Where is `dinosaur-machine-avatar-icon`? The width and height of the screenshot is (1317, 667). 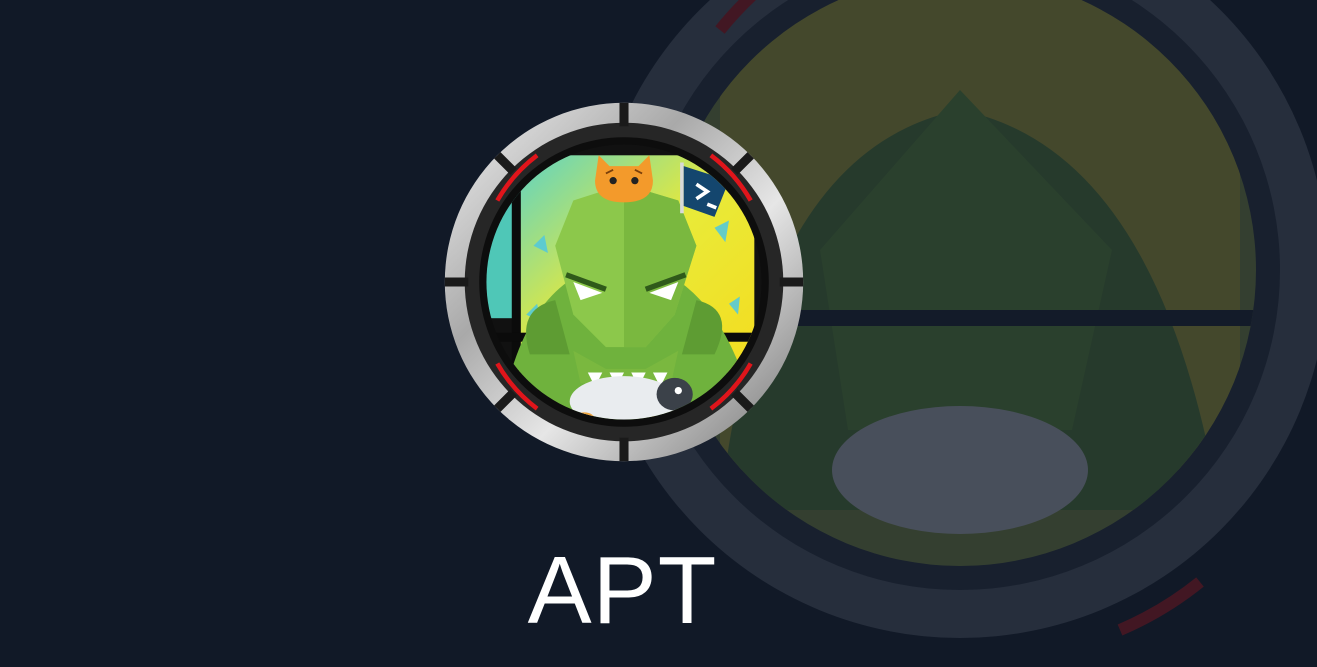
dinosaur-machine-avatar-icon is located at coordinates (624, 282).